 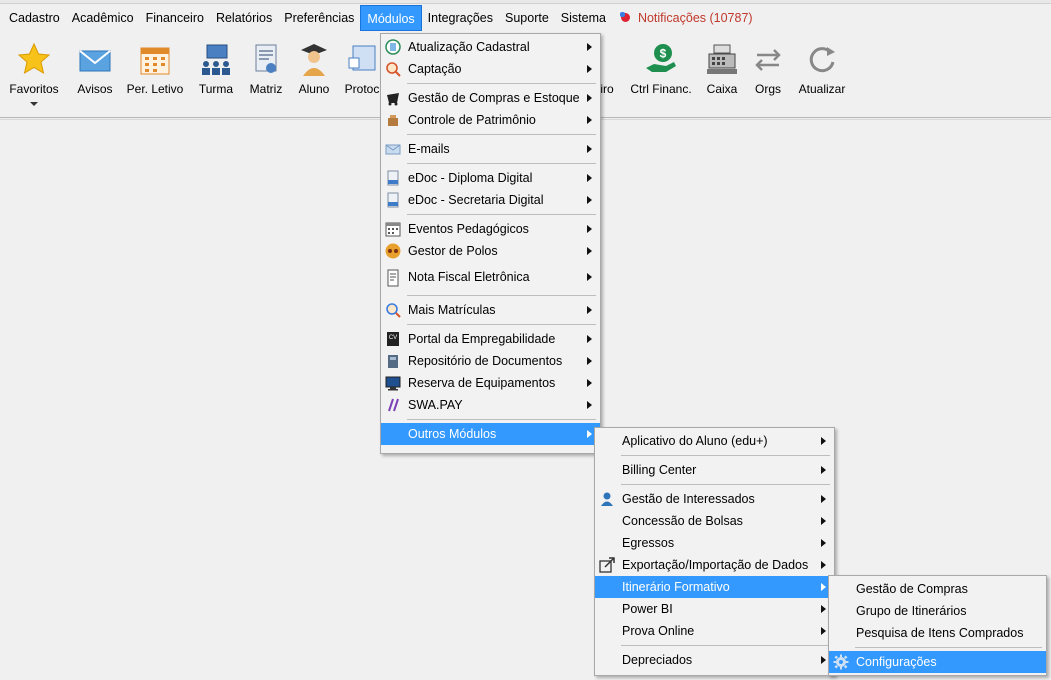 I want to click on protocolo-label: Protoc, so click(x=362, y=89).